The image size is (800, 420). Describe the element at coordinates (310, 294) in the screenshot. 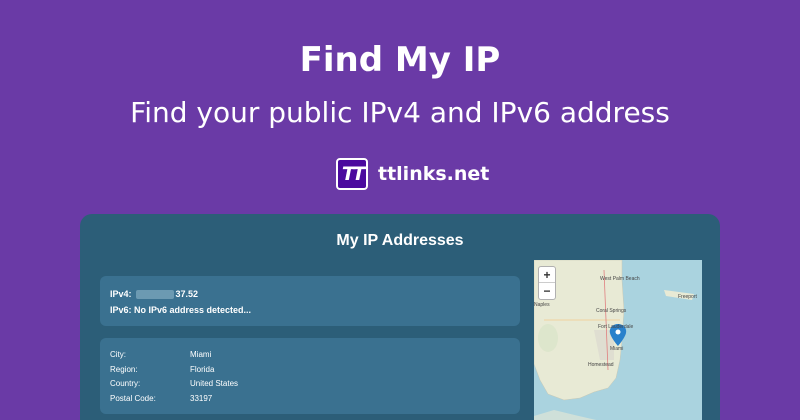

I see `ipv4-line: IPv4: 37.52` at that location.